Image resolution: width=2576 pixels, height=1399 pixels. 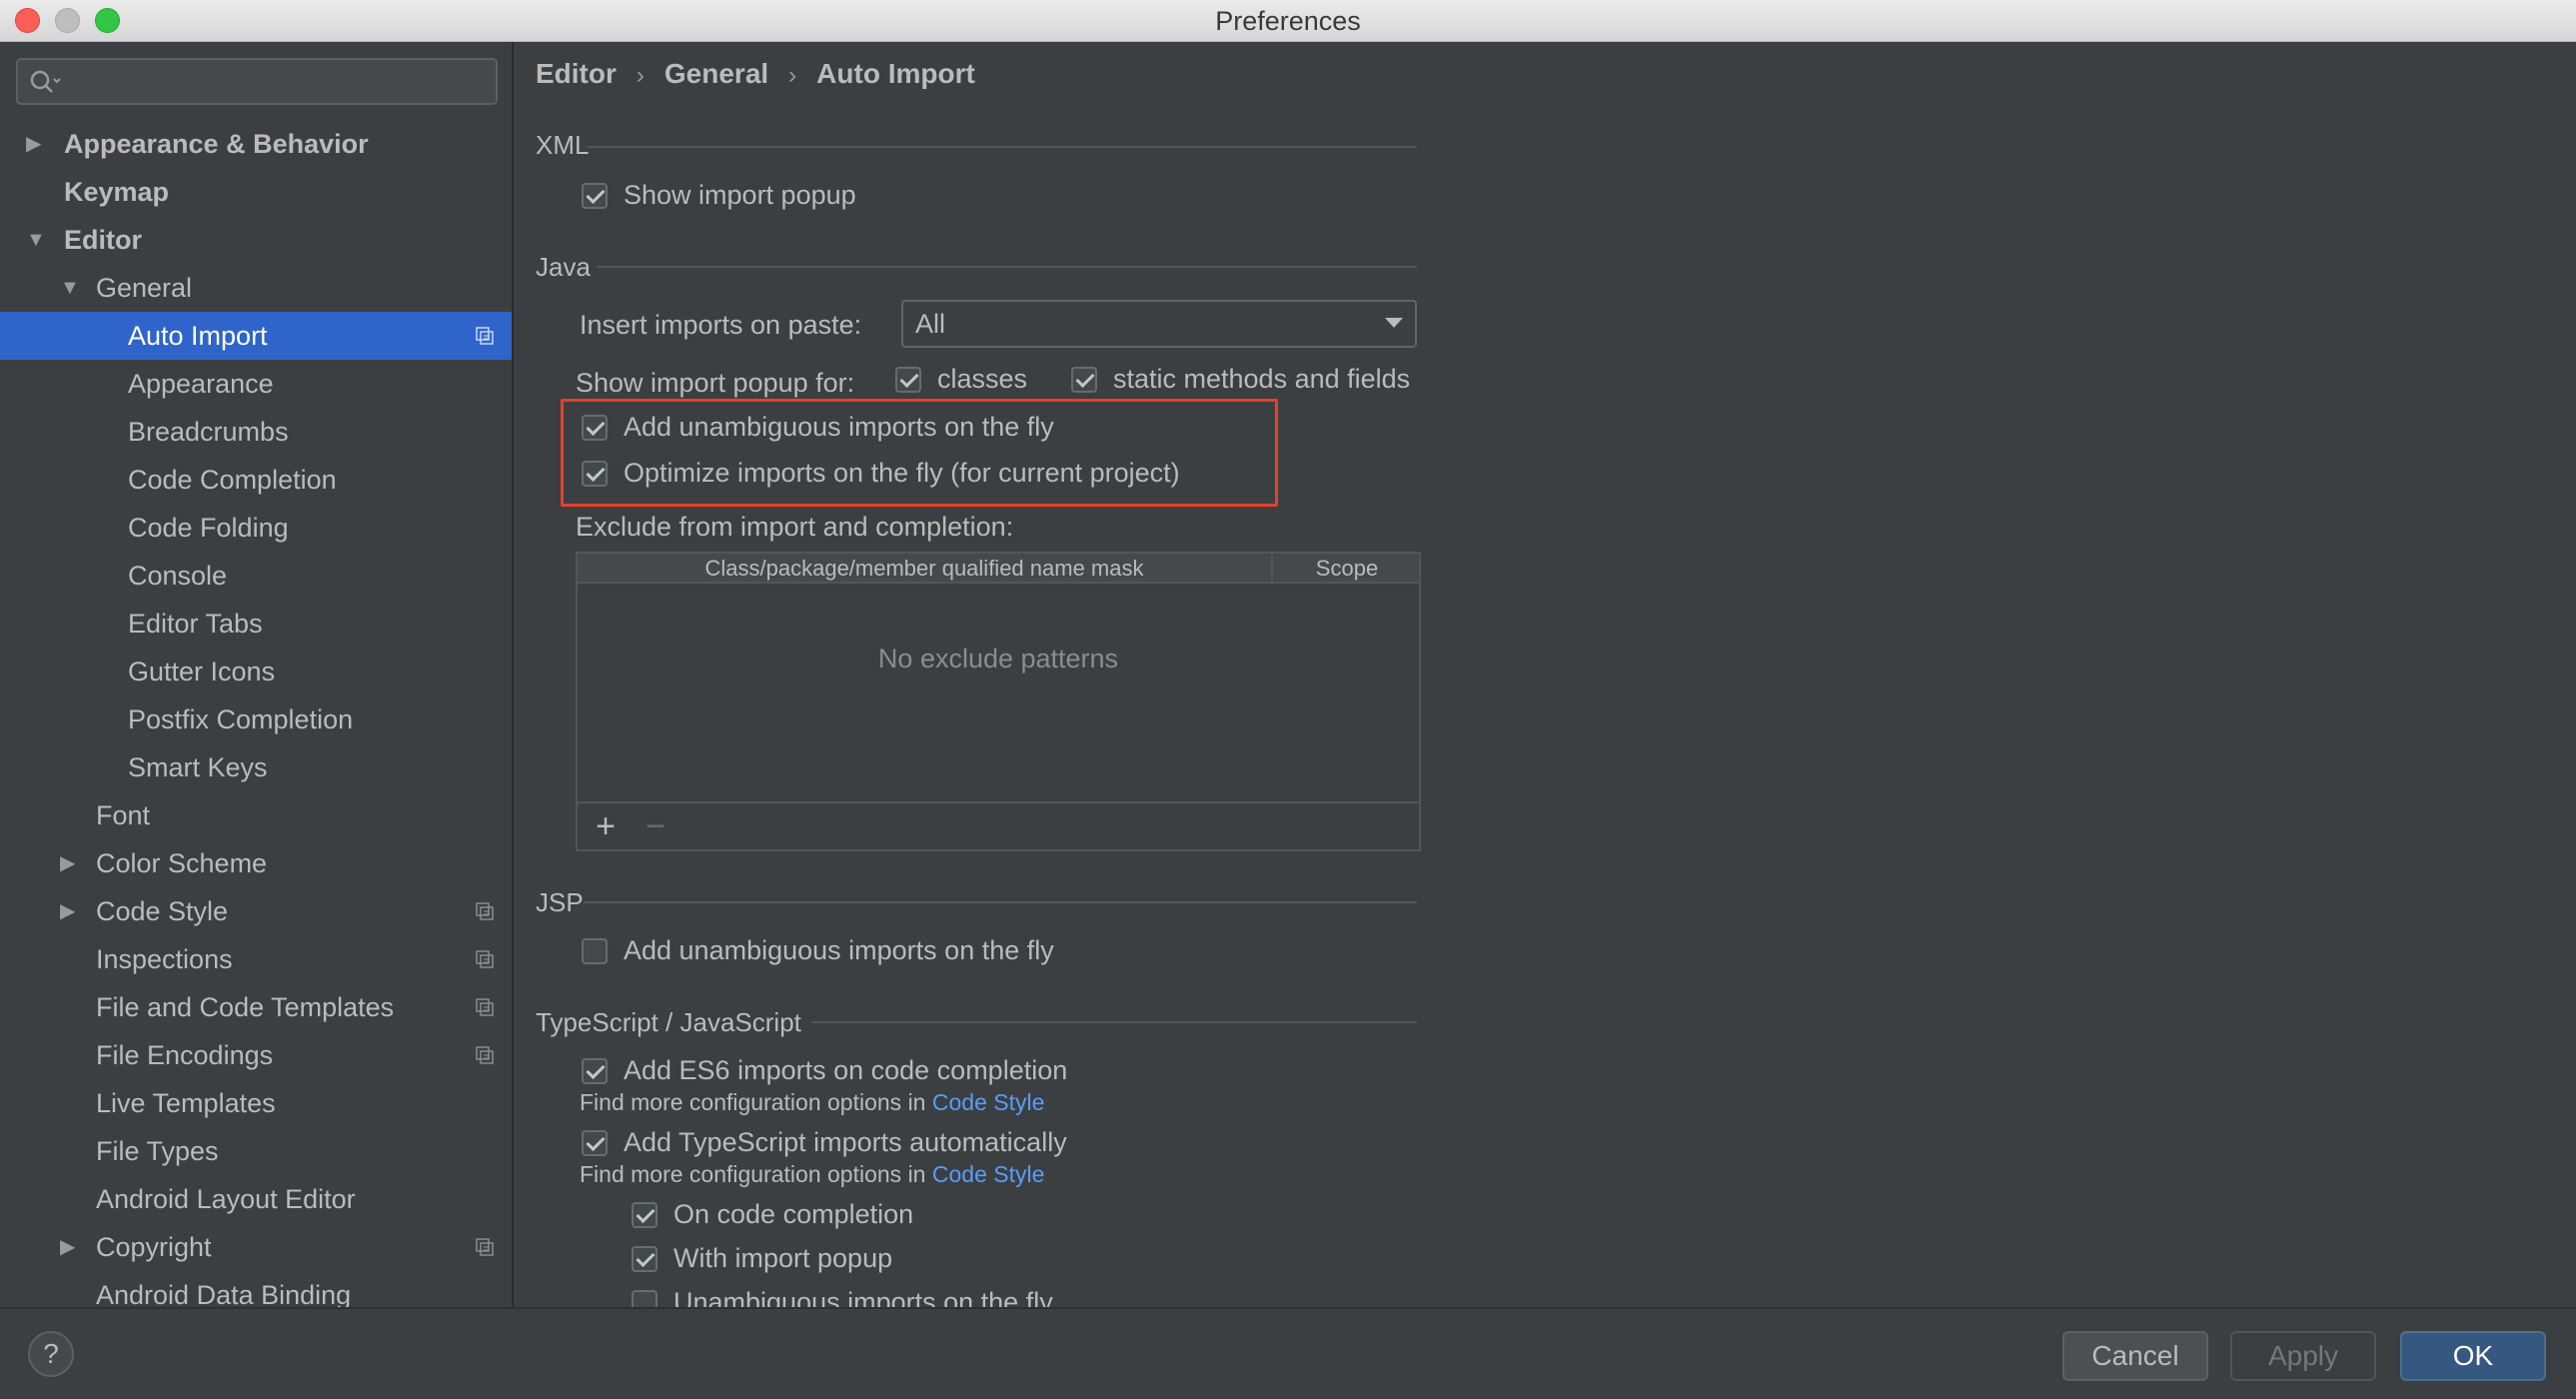 What do you see at coordinates (2303, 1356) in the screenshot?
I see `apply-button: Apply` at bounding box center [2303, 1356].